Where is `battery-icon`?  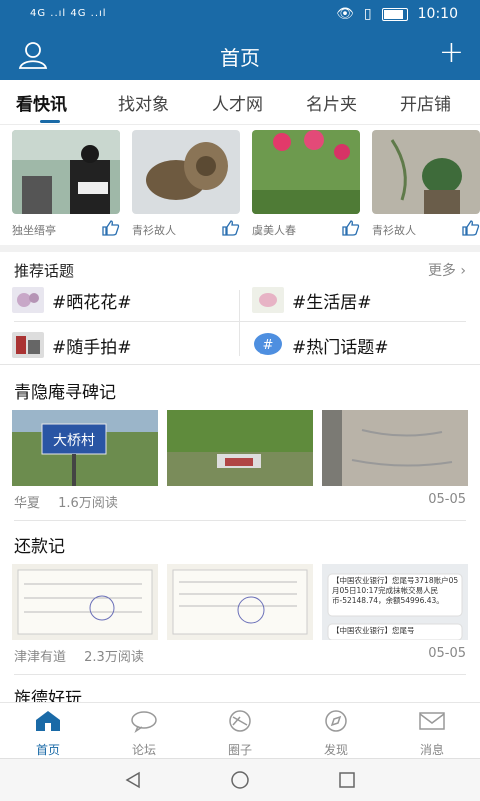 battery-icon is located at coordinates (394, 14).